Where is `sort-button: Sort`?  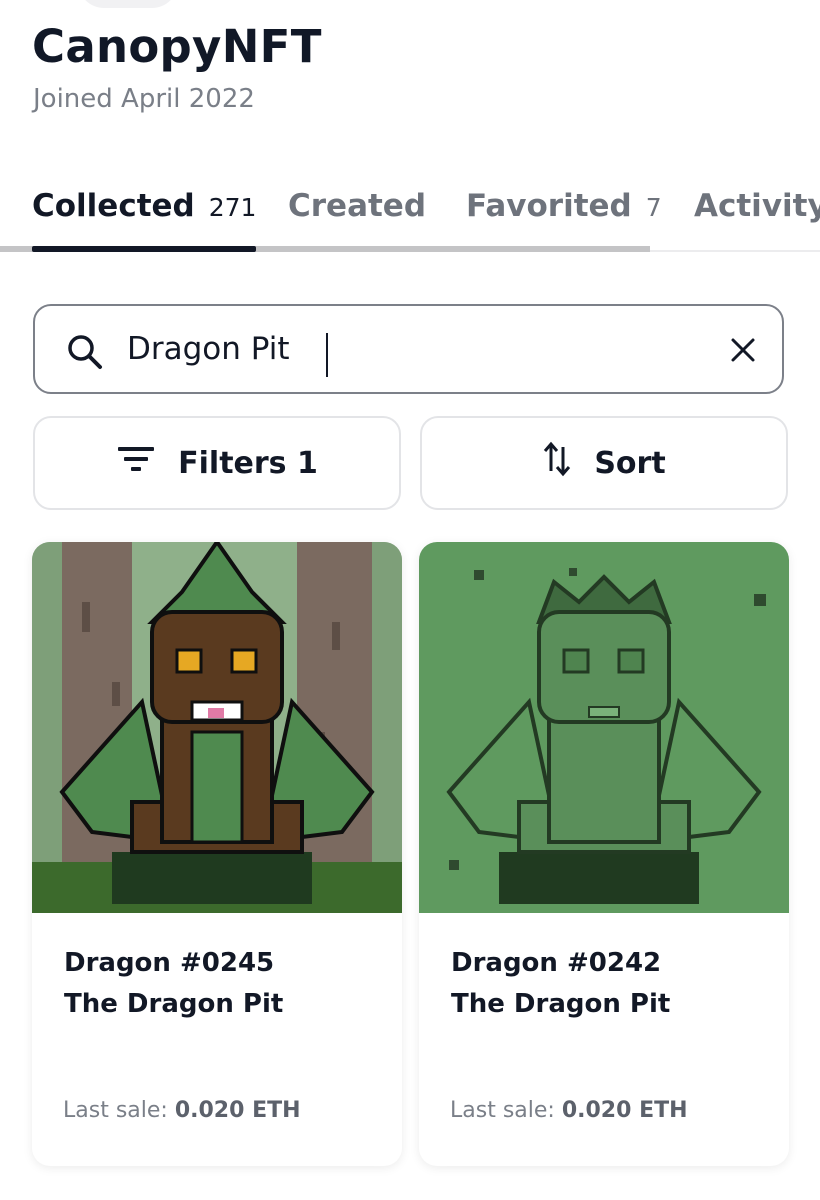
sort-button: Sort is located at coordinates (604, 463).